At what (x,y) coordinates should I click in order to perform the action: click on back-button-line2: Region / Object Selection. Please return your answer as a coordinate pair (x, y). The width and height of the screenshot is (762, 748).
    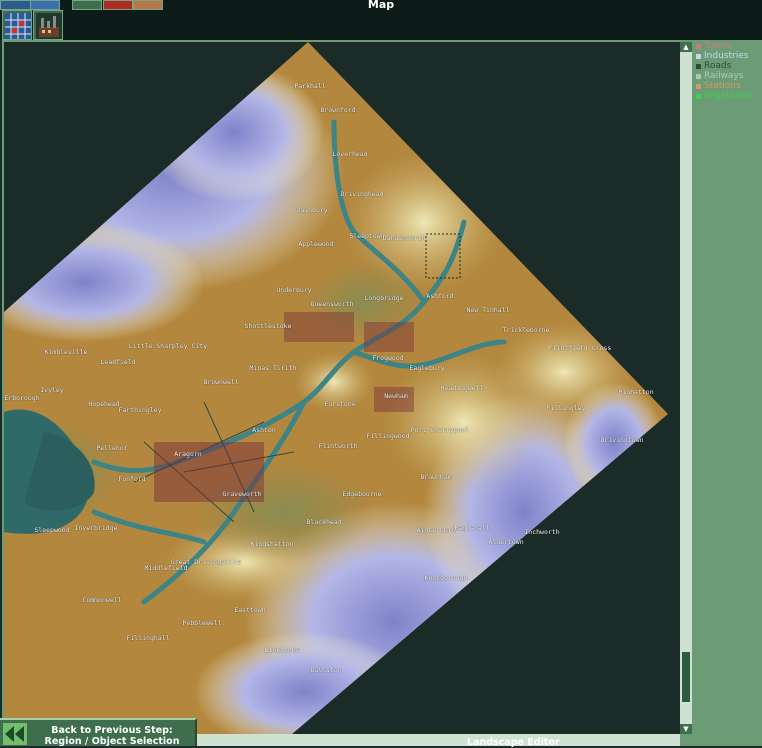
    Looking at the image, I should click on (112, 741).